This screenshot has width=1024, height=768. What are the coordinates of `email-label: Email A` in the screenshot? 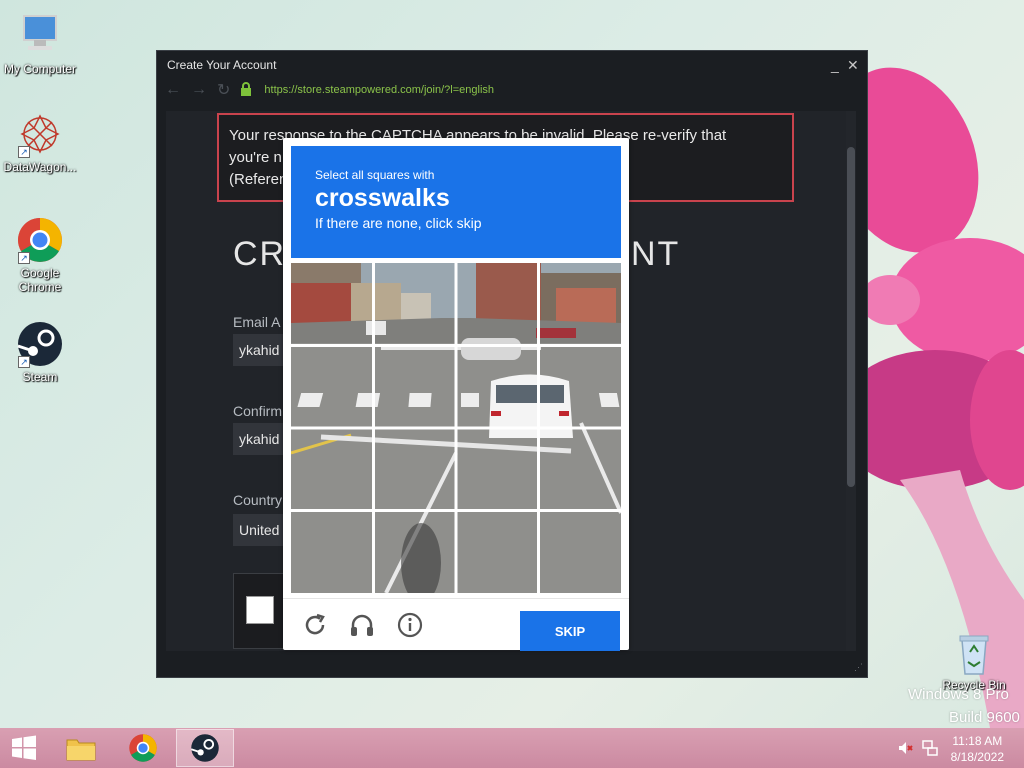 It's located at (257, 322).